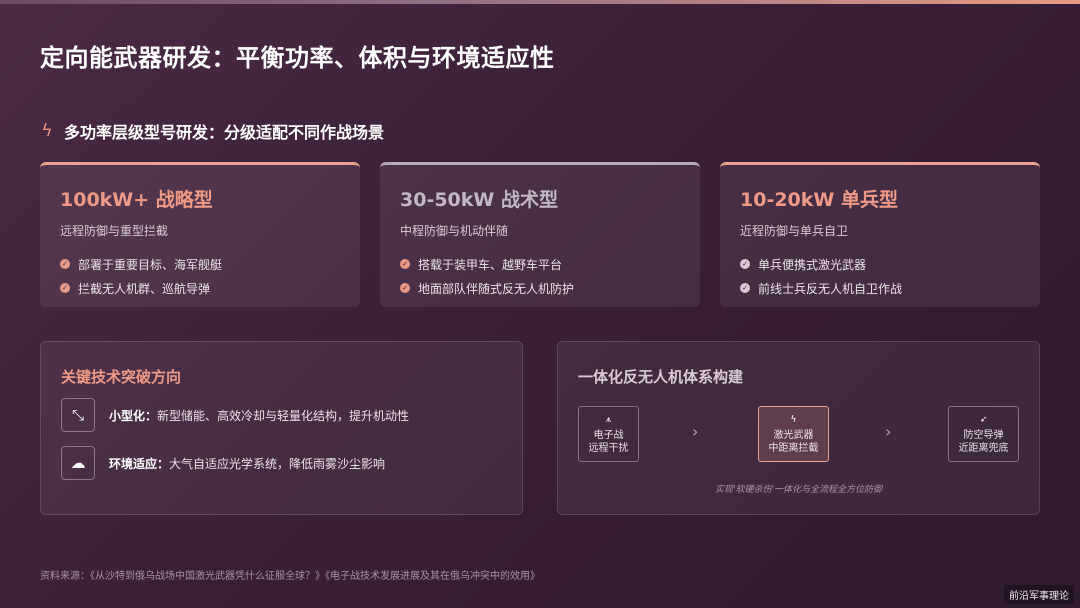 The width and height of the screenshot is (1080, 608). I want to click on tech-item-miniaturization: ⤡ 小型化：新型储能、高效冷却与轻量化结构，提升机动性, so click(235, 415).